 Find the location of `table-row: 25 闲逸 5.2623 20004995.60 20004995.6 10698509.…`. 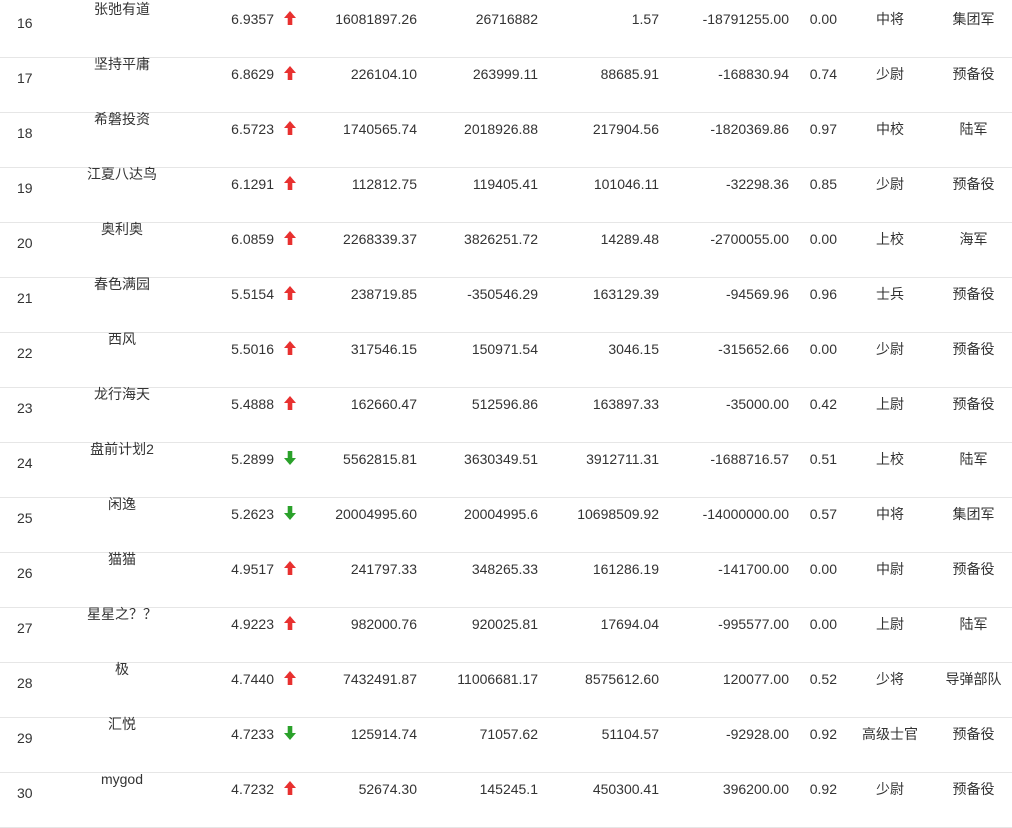

table-row: 25 闲逸 5.2623 20004995.60 20004995.6 10698509.… is located at coordinates (506, 524).